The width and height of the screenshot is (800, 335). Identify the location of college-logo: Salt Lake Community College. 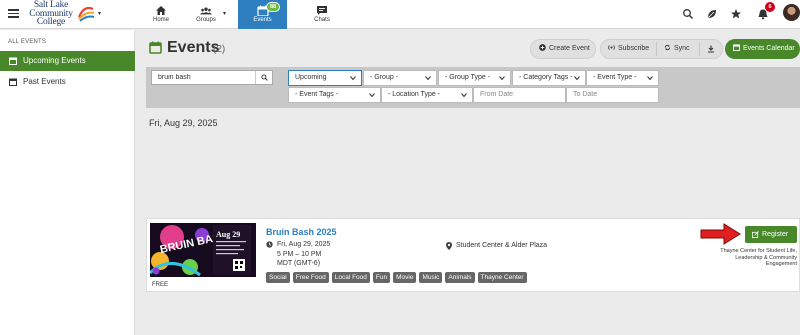
(65, 14).